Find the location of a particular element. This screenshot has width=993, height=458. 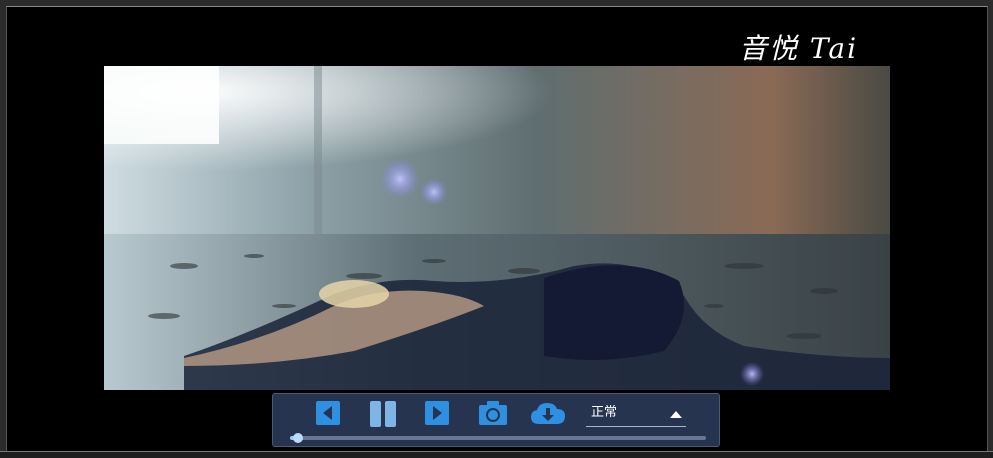

progress-track is located at coordinates (498, 438).